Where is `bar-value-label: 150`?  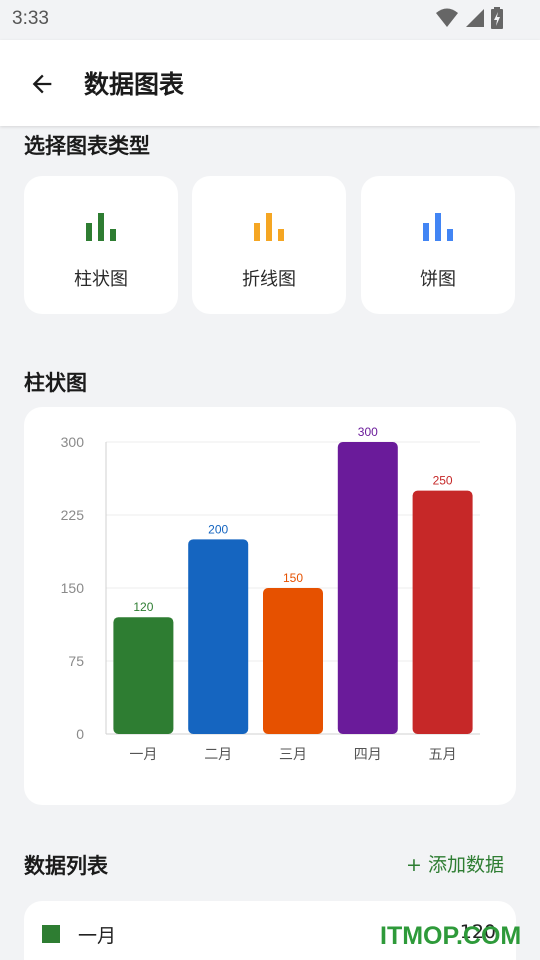
bar-value-label: 150 is located at coordinates (293, 578).